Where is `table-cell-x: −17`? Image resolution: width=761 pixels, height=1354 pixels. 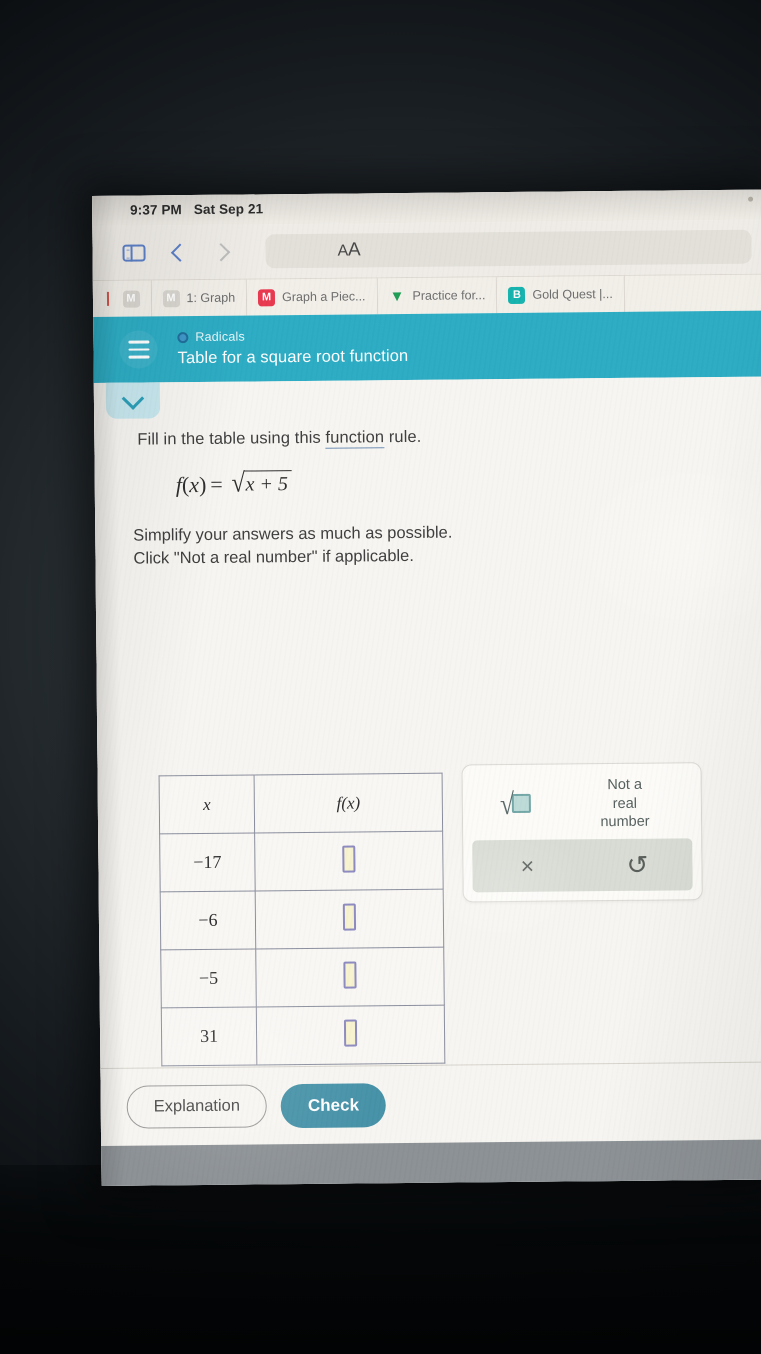
table-cell-x: −17 is located at coordinates (207, 862).